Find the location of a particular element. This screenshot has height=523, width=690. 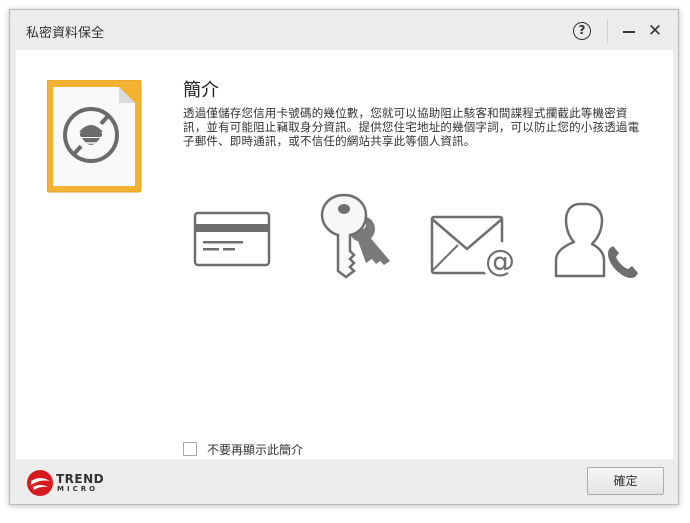

brand-sub: MICRO is located at coordinates (78, 489).